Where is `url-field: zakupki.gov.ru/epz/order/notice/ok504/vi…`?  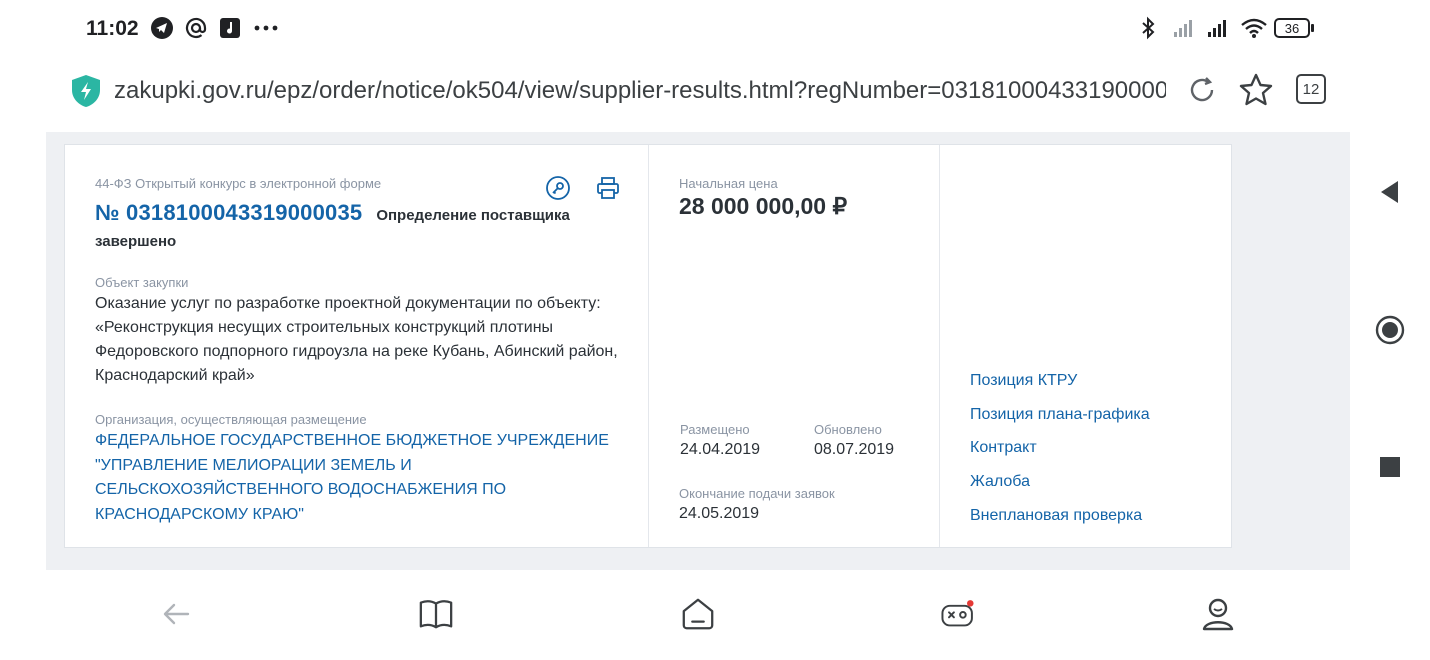
url-field: zakupki.gov.ru/epz/order/notice/ok504/vi… is located at coordinates (640, 91).